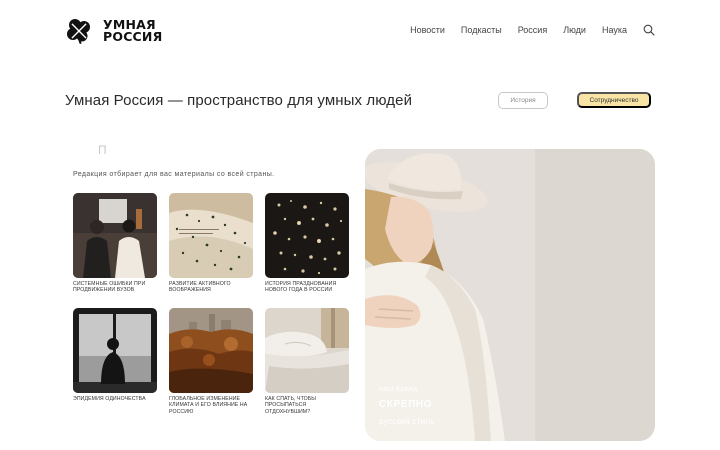 Image resolution: width=720 pixels, height=450 pixels. What do you see at coordinates (398, 389) in the screenshot?
I see `feature-kicker: наш бренд` at bounding box center [398, 389].